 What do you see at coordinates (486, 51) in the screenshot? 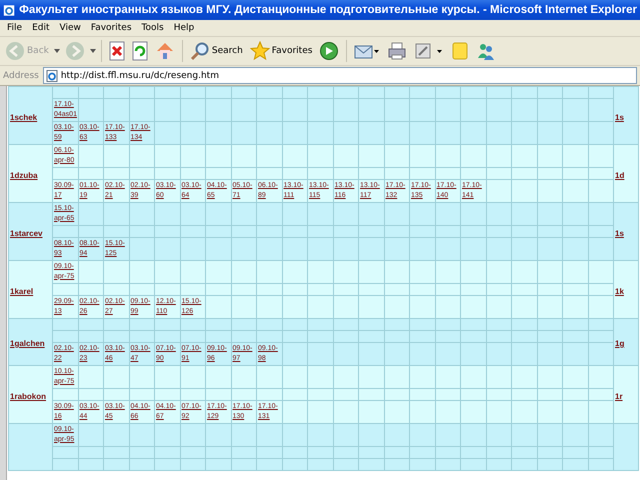
I see `people-icon` at bounding box center [486, 51].